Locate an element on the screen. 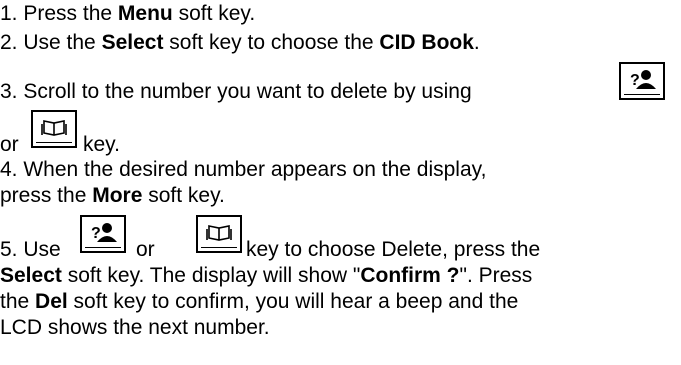 Image resolution: width=681 pixels, height=365 pixels. step-text: press the is located at coordinates (46, 195).